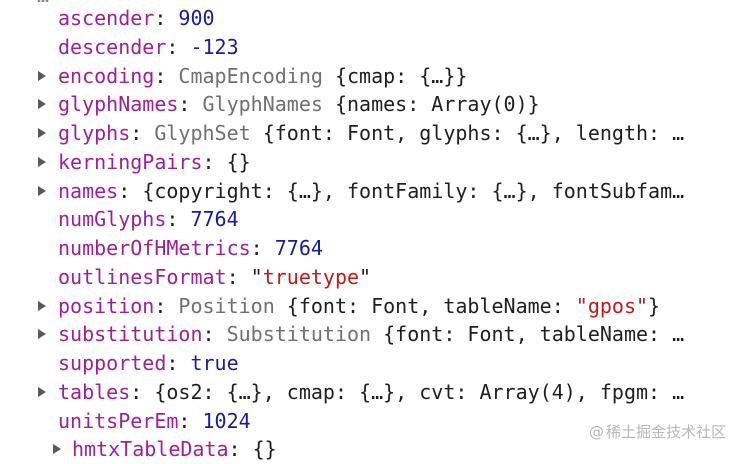 The image size is (738, 464). I want to click on property-value-part: }, so click(654, 305).